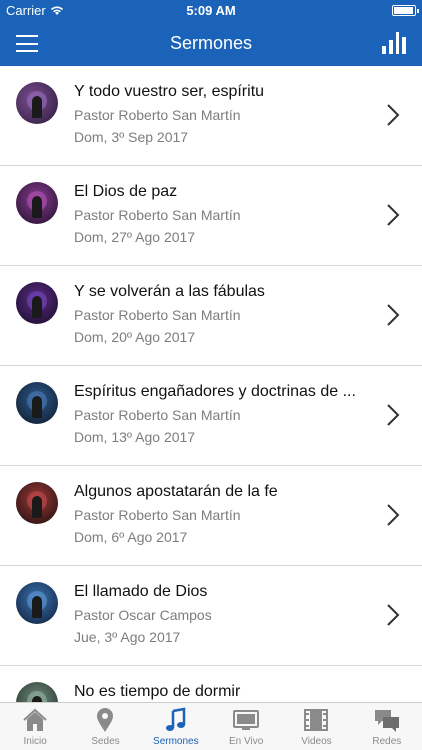 This screenshot has width=422, height=750. What do you see at coordinates (246, 720) in the screenshot?
I see `tv-icon` at bounding box center [246, 720].